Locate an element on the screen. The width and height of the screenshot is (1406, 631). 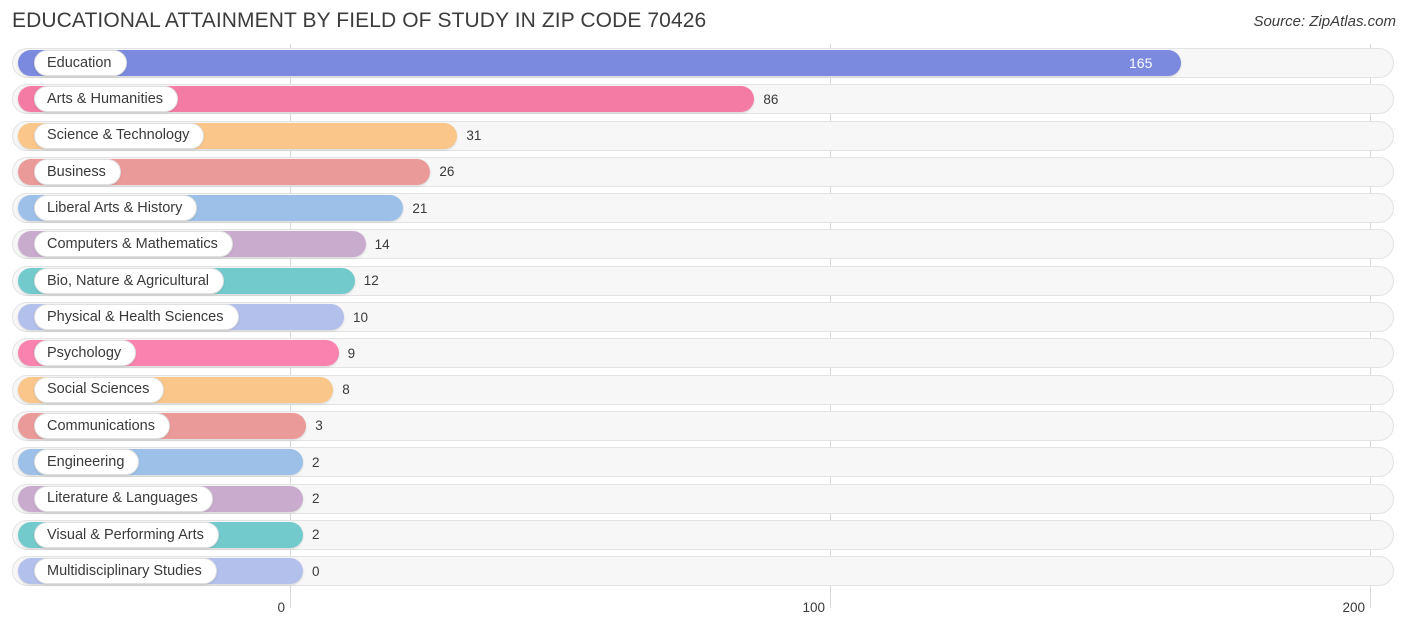
bar-label: Liberal Arts & History is located at coordinates (115, 207).